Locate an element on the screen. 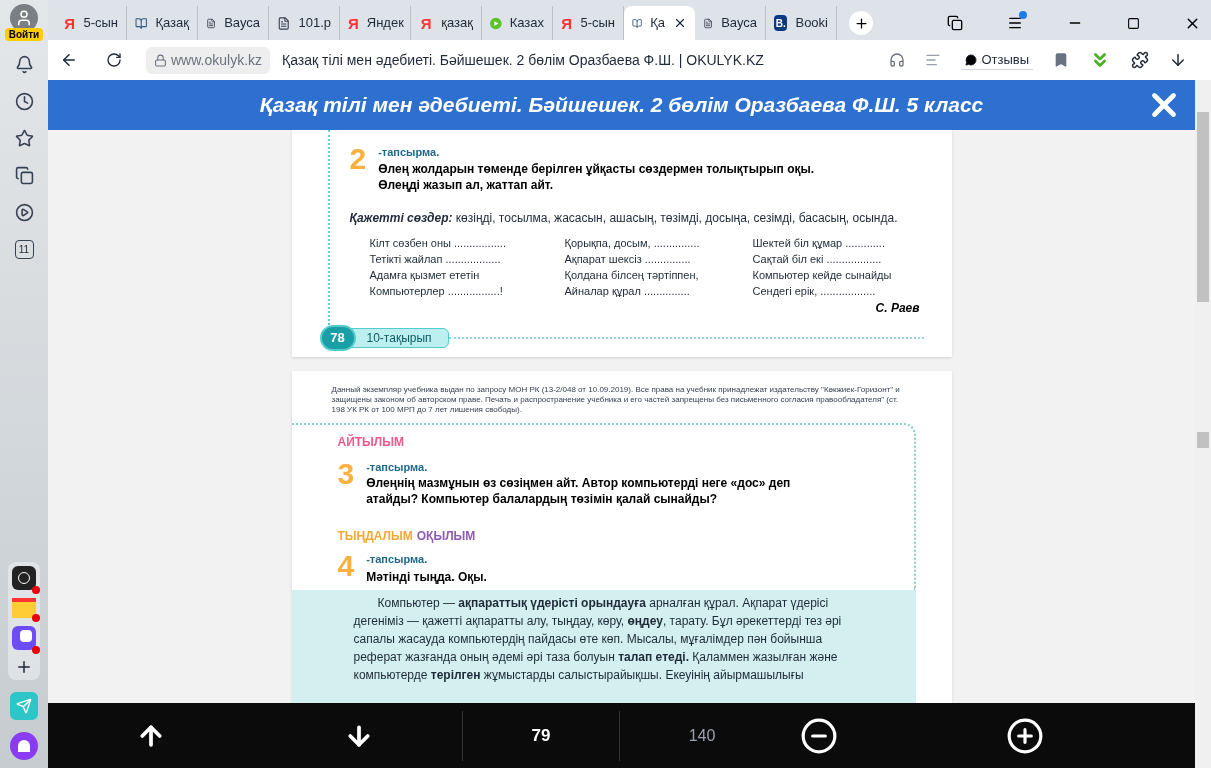 The image size is (1211, 768). section-heading: ОҚЫЛЫМ is located at coordinates (446, 536).